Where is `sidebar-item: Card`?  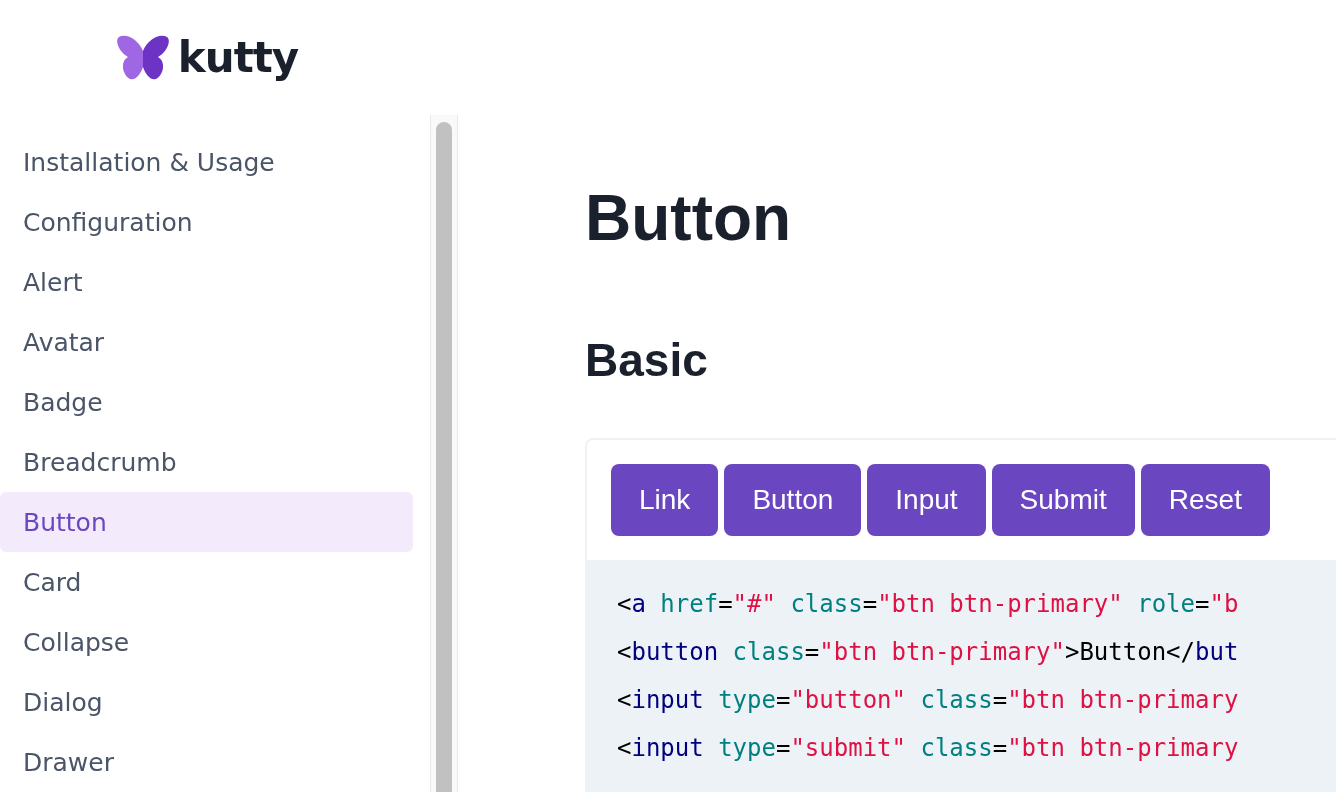 sidebar-item: Card is located at coordinates (206, 582).